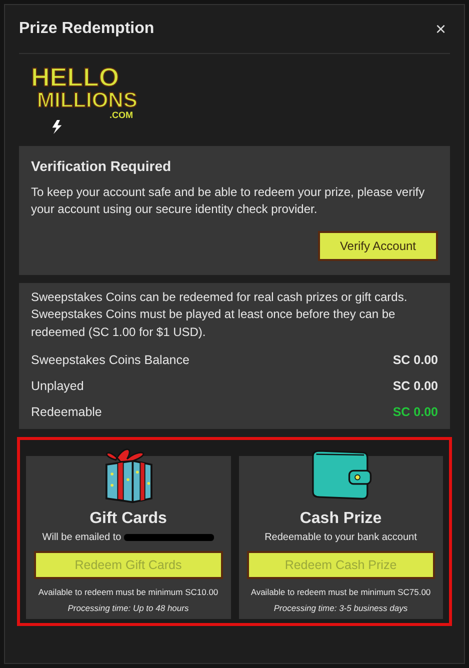 This screenshot has width=469, height=668. I want to click on verification-text: To keep your account safe and be able to redeem your prize, please verify your account using our secure identity check provider., so click(228, 201).